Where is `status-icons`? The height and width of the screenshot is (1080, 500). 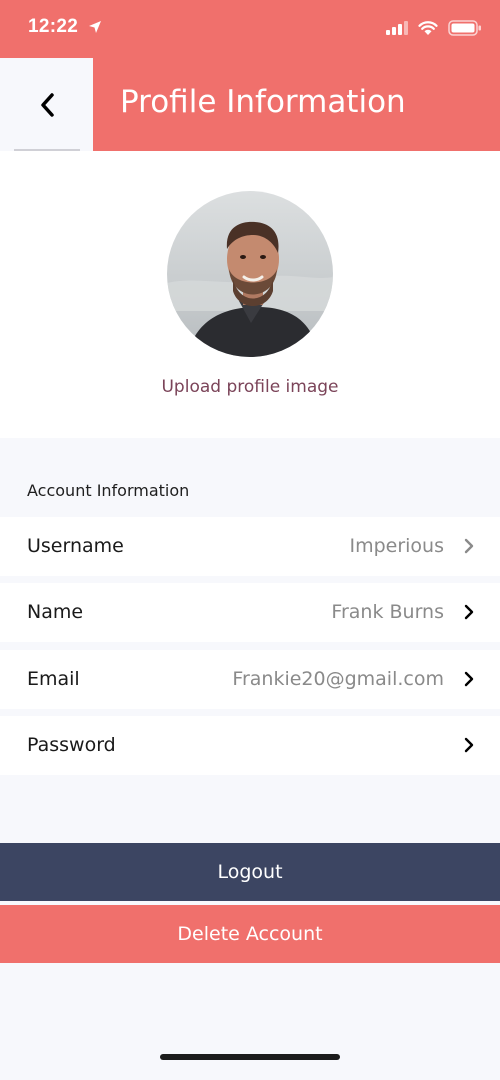
status-icons is located at coordinates (434, 28).